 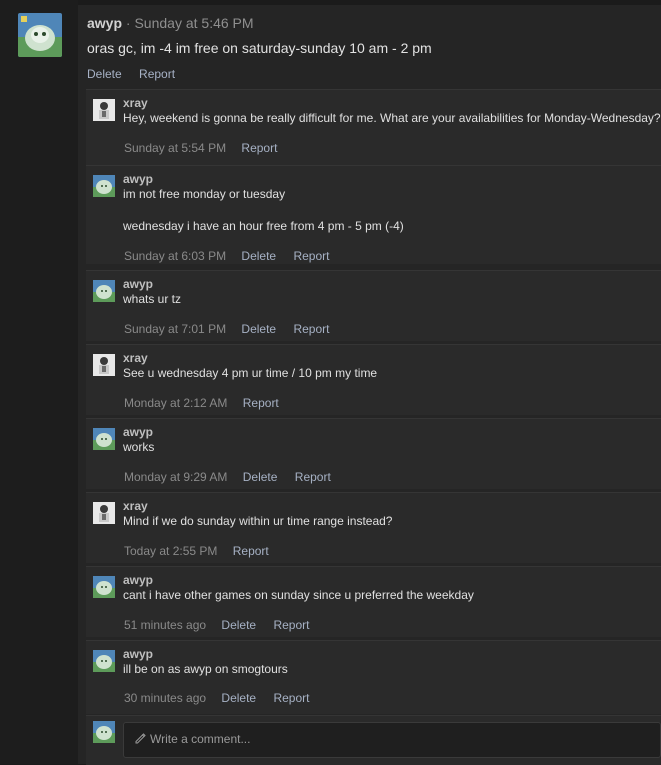 What do you see at coordinates (139, 447) in the screenshot?
I see `comment-text: works` at bounding box center [139, 447].